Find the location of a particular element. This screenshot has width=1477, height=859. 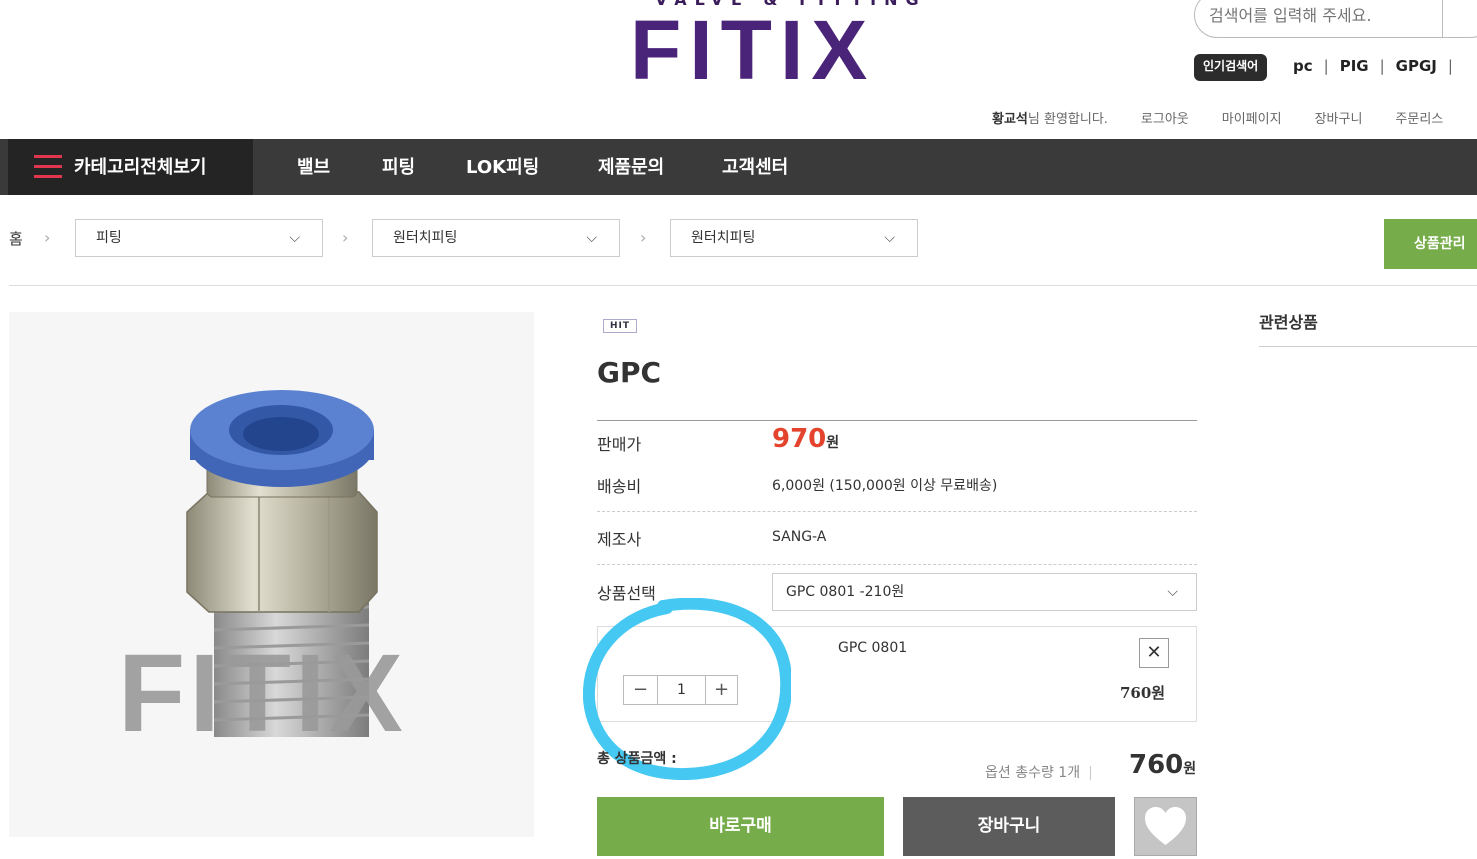

maker-value: SANG-A is located at coordinates (799, 537).